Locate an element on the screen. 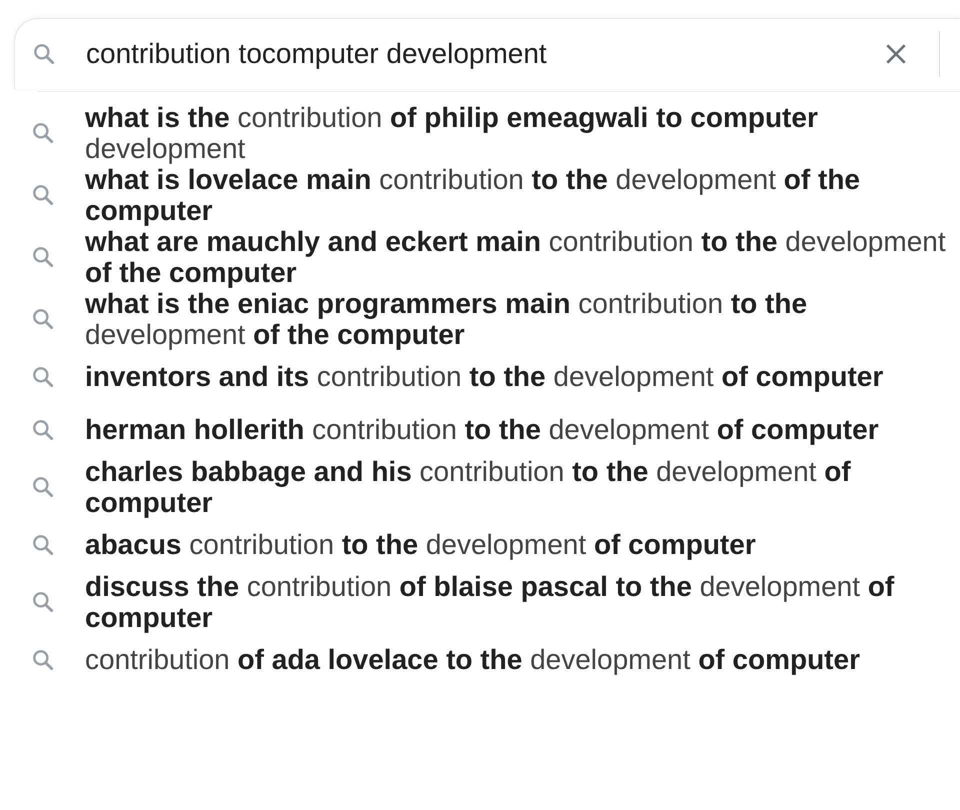 Image resolution: width=960 pixels, height=810 pixels. suggestion-item: abacus contribution to the development of computer is located at coordinates (521, 544).